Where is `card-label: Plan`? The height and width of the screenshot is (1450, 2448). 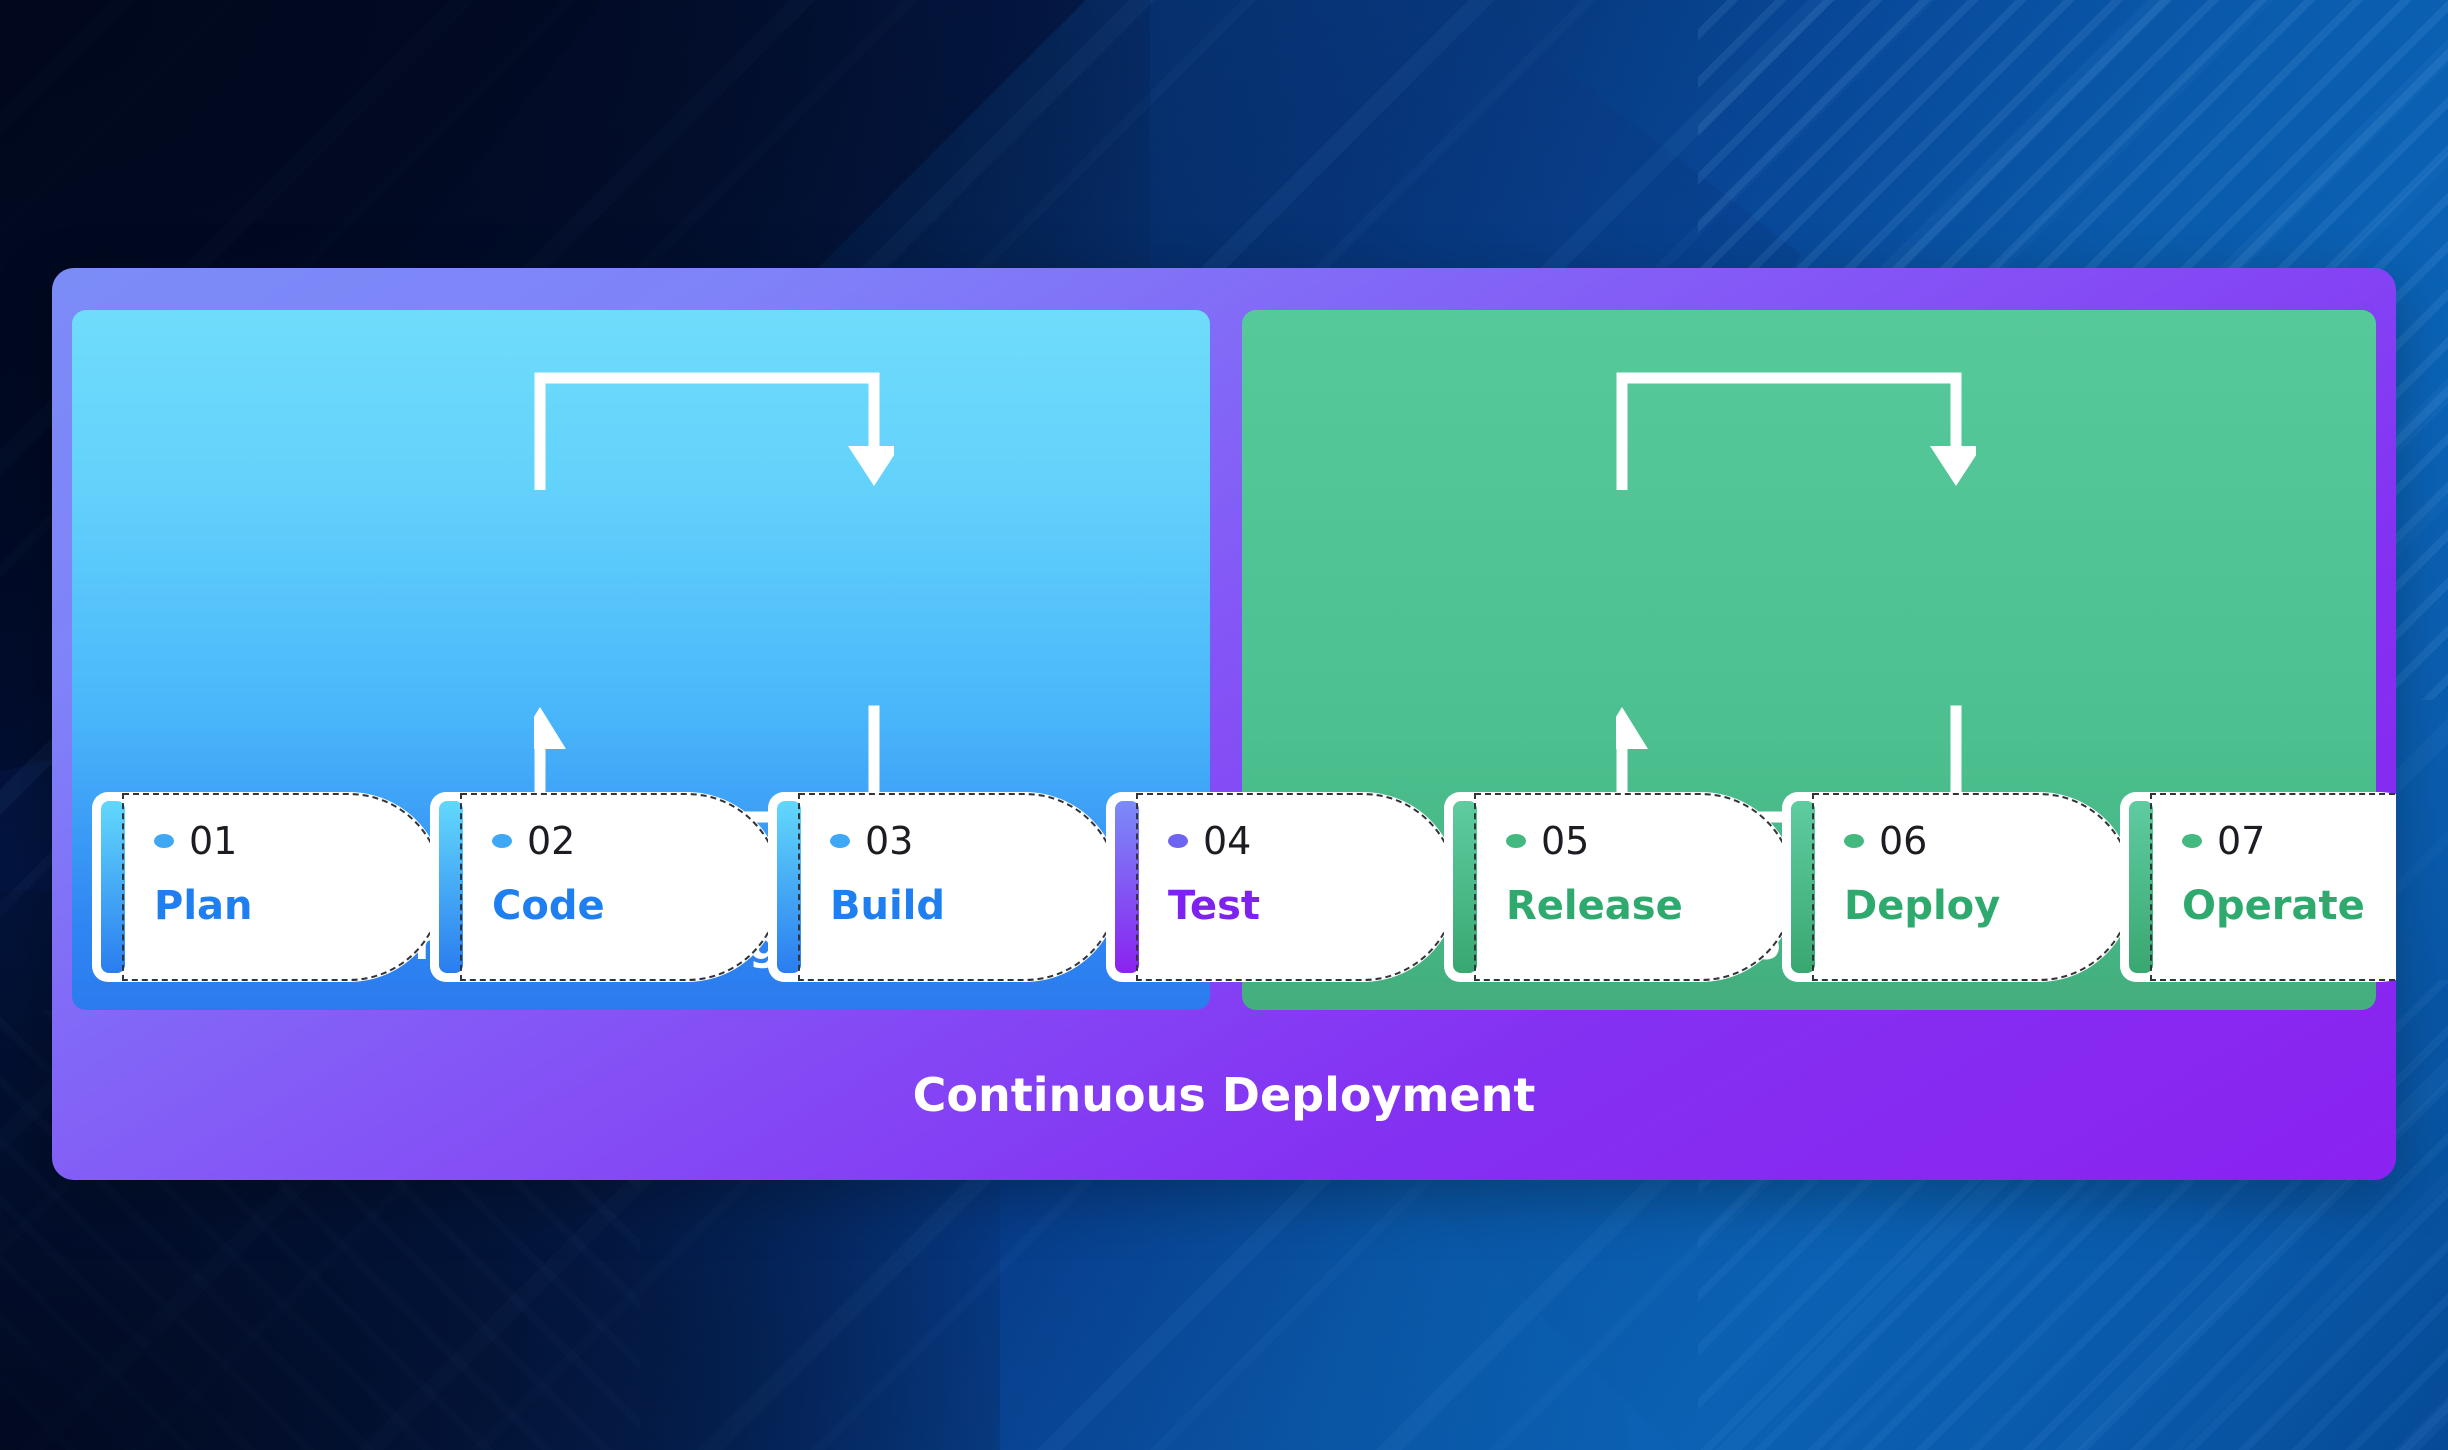
card-label: Plan is located at coordinates (203, 906).